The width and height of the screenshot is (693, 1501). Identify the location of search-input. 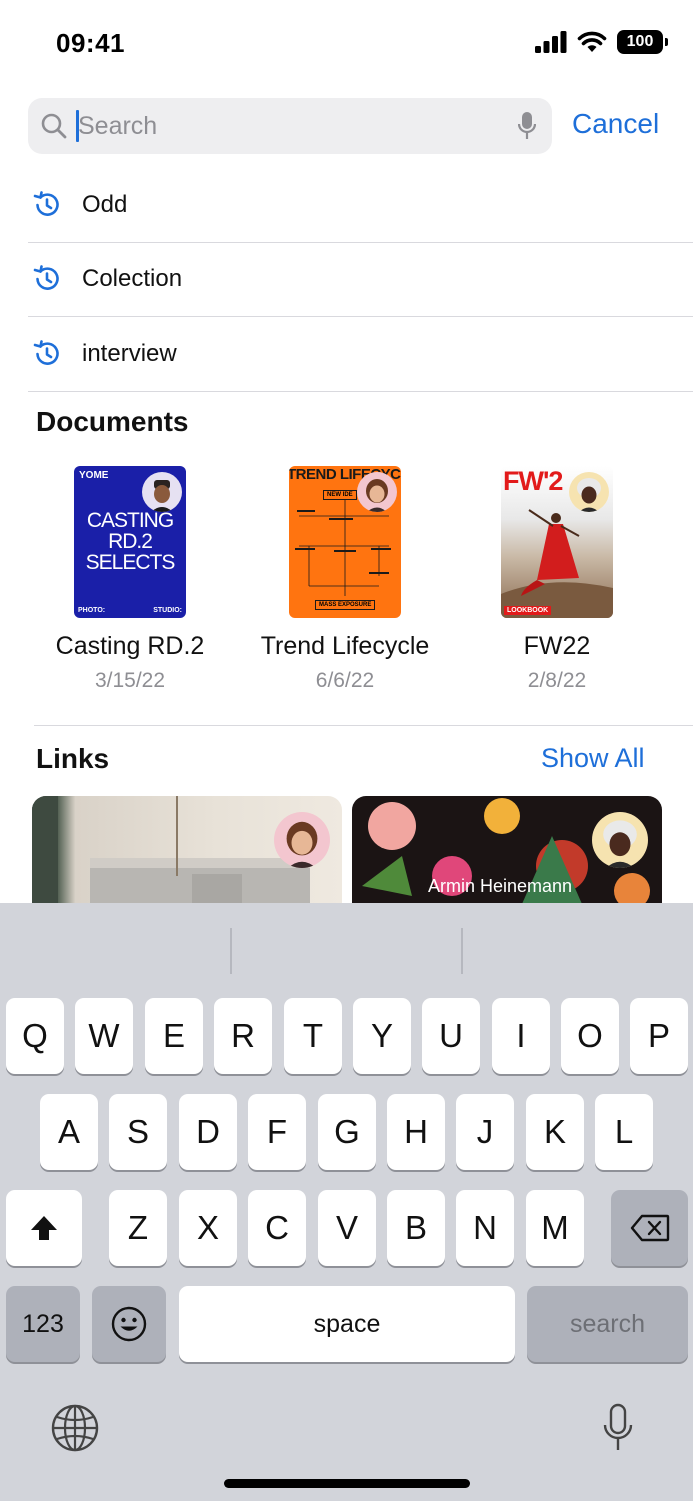
(288, 126).